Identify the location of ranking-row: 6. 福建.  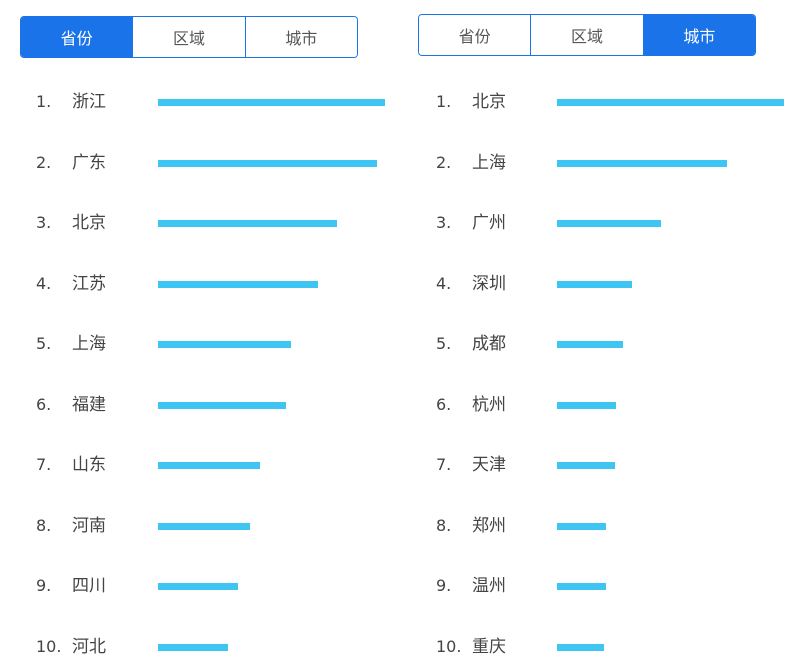
(200, 405).